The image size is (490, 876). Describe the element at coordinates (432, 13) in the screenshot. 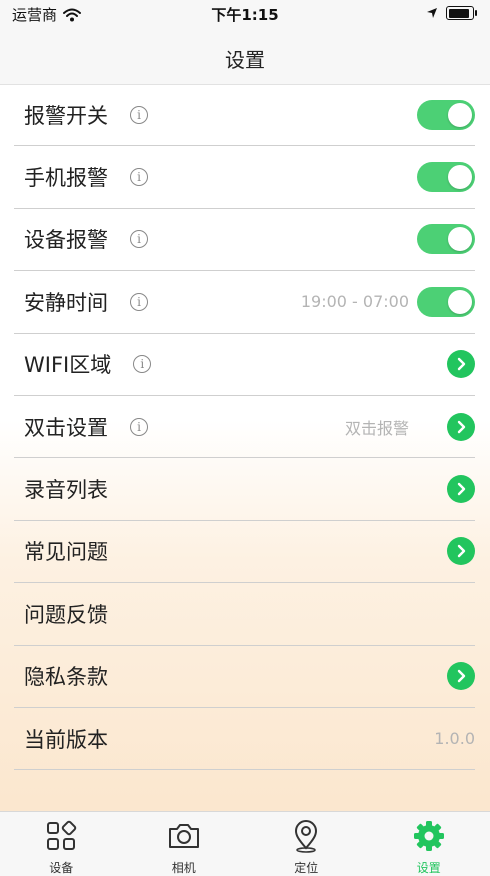

I see `location-arrow-icon` at that location.